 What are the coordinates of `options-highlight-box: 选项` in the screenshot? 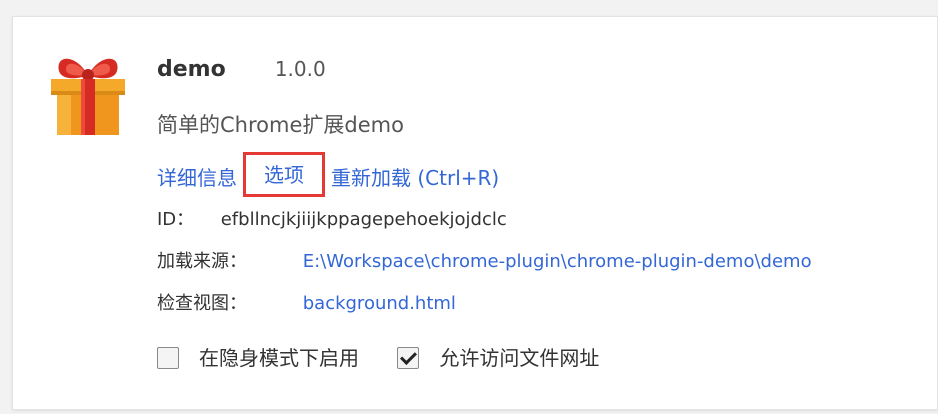 It's located at (284, 174).